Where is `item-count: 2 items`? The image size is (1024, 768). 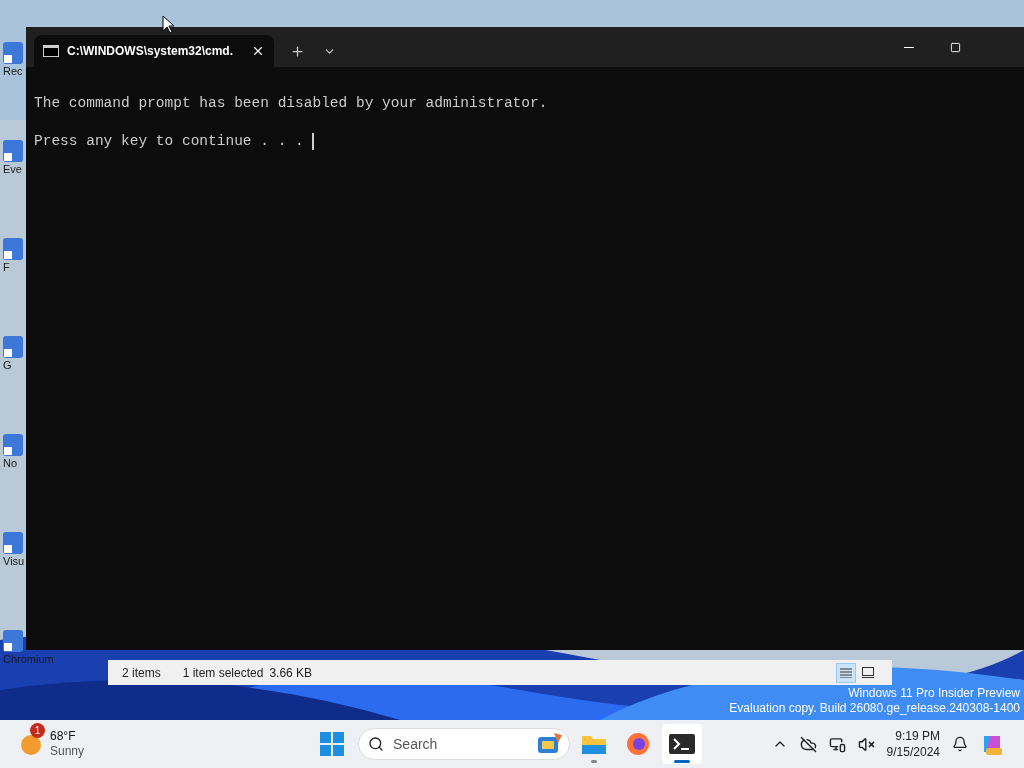 item-count: 2 items is located at coordinates (141, 673).